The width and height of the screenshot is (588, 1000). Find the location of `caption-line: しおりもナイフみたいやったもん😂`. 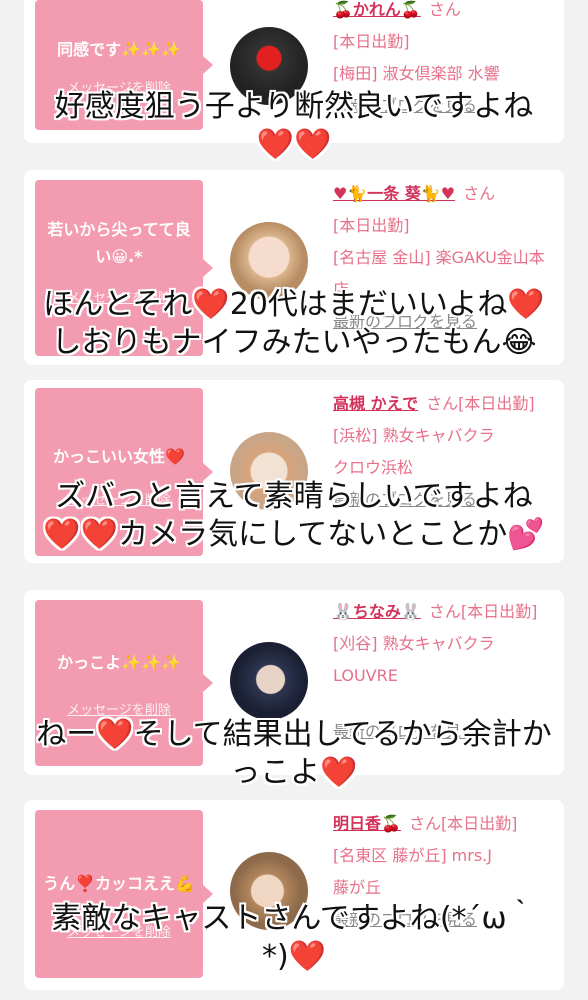

caption-line: しおりもナイフみたいやったもん😂 is located at coordinates (294, 342).